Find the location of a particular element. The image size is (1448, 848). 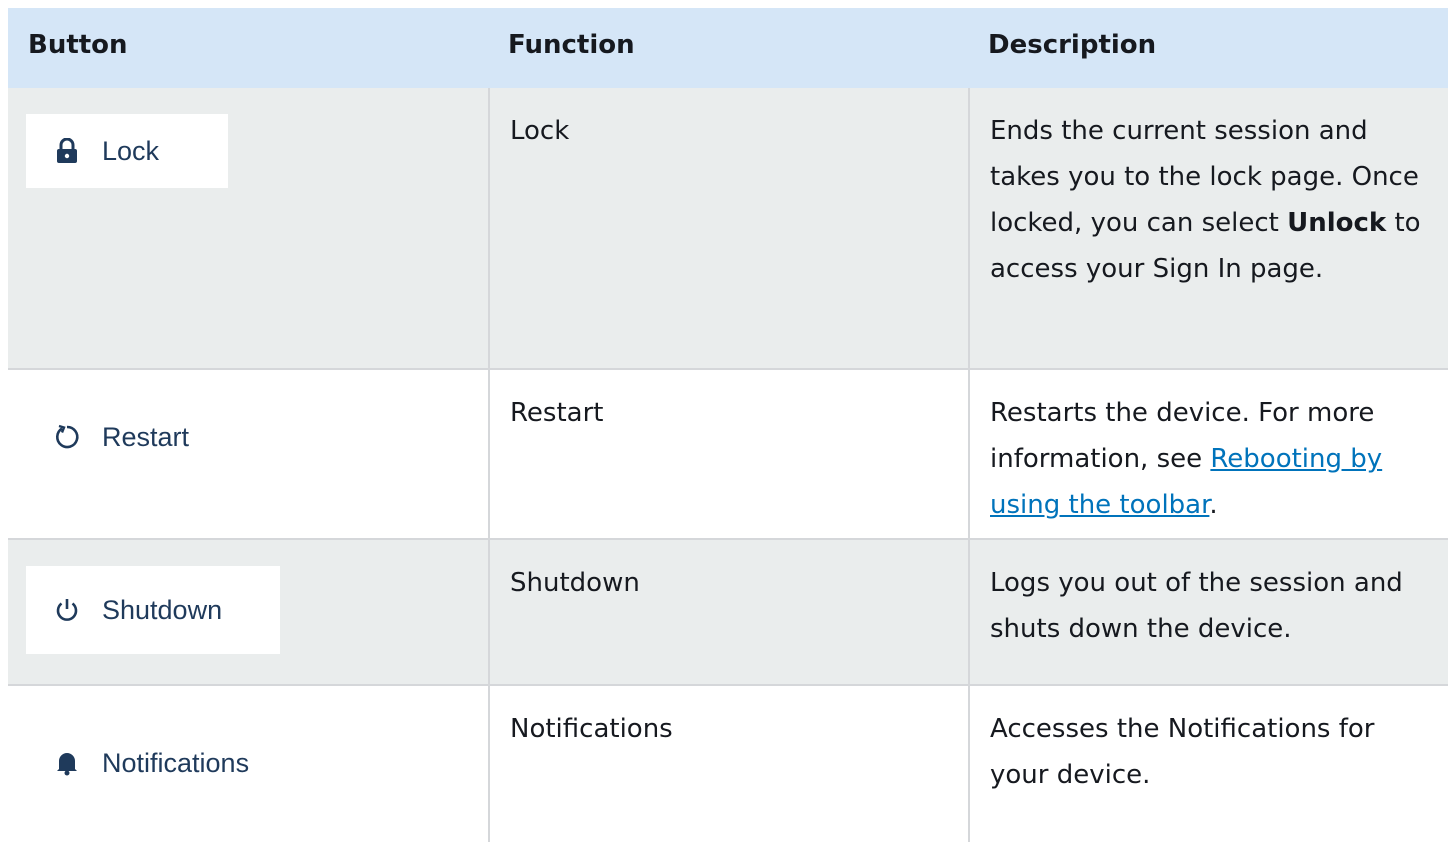

notifications-button-image: Notifications is located at coordinates (176, 763).